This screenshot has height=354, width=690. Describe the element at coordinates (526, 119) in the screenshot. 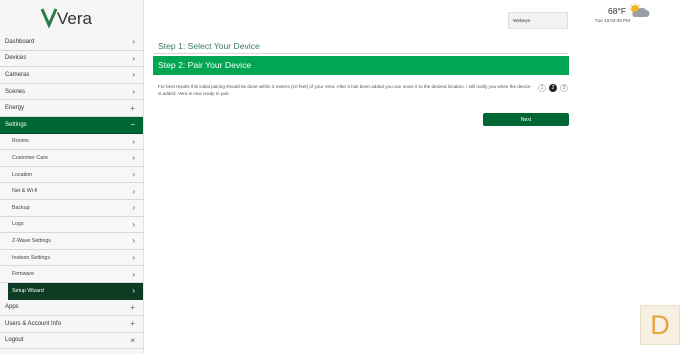

I see `next-button: Next` at that location.